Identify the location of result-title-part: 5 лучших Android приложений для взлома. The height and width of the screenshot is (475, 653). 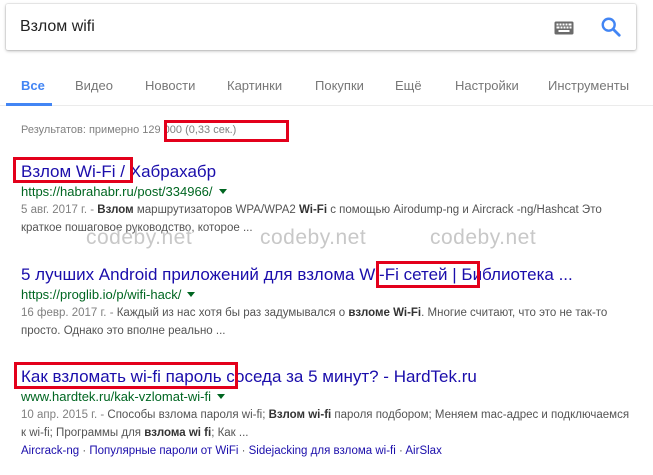
(190, 274).